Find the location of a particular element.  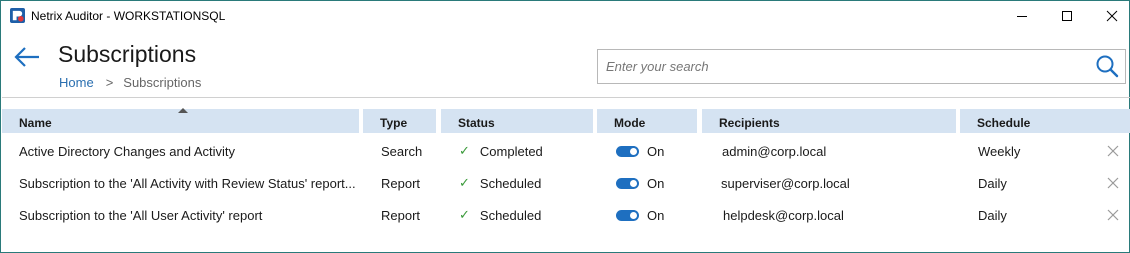

cell-type: Search is located at coordinates (402, 151).